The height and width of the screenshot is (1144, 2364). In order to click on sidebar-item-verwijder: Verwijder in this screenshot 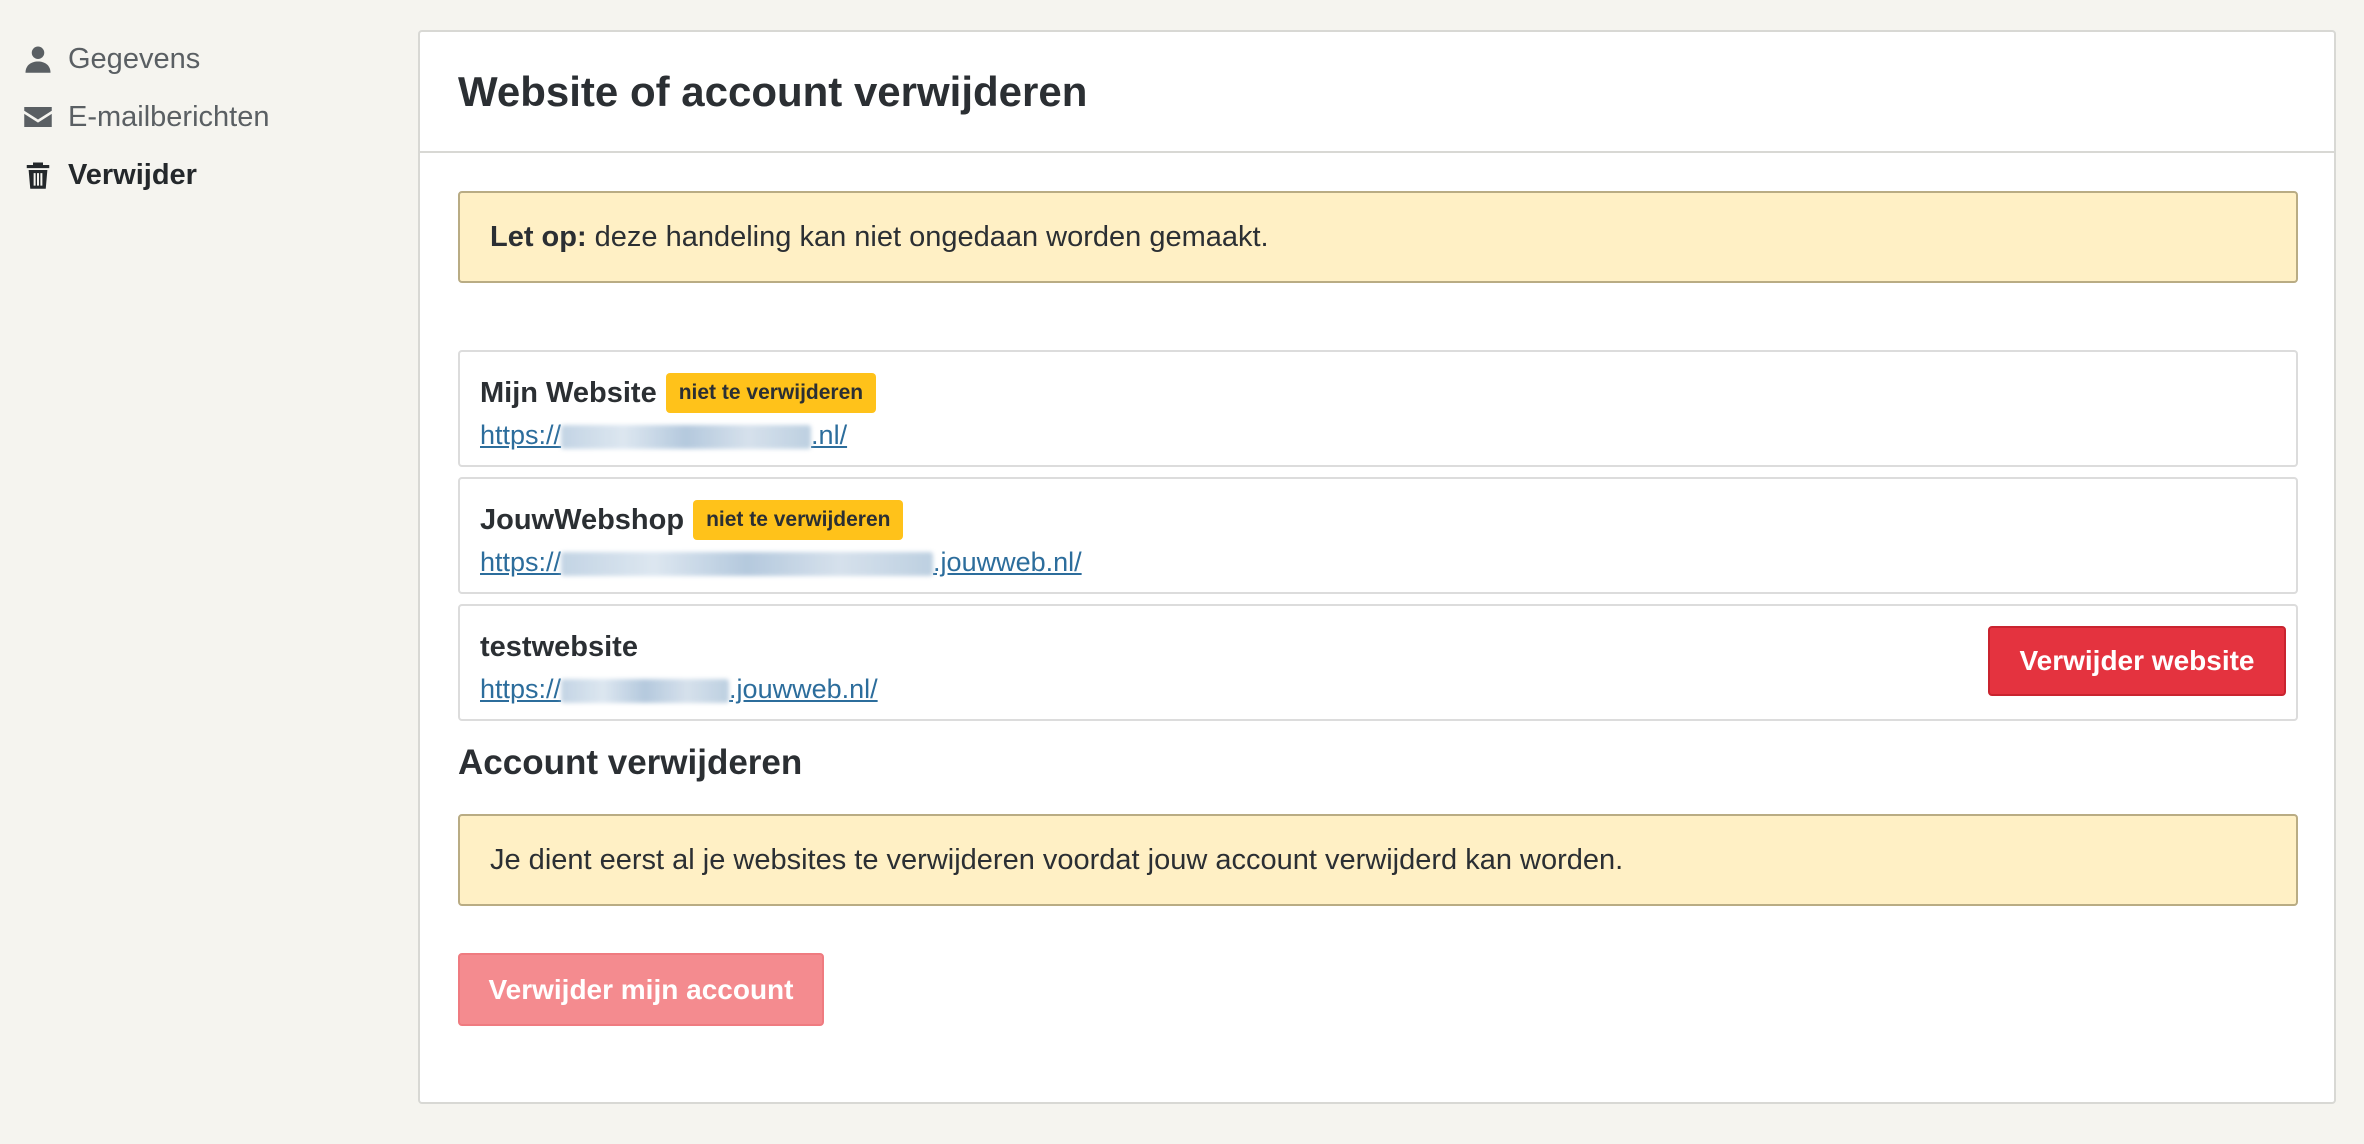, I will do `click(202, 175)`.